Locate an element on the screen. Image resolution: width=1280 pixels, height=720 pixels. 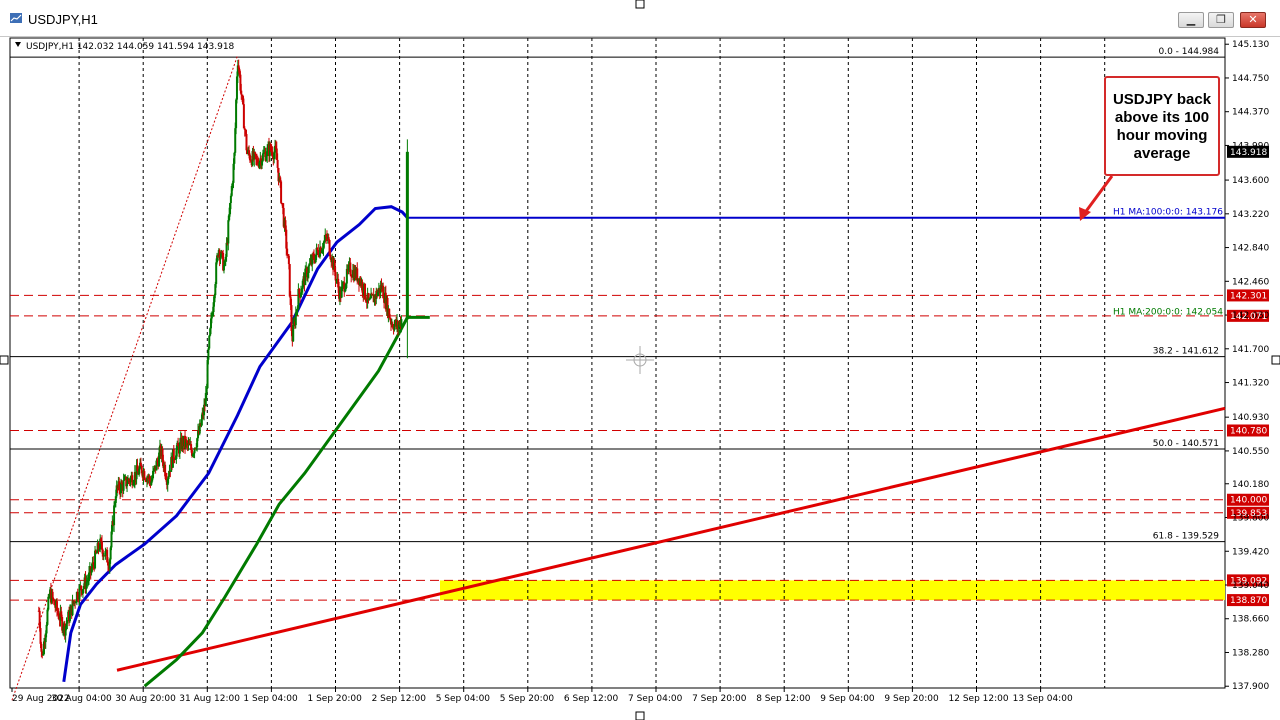
ma100-label: H1 MA:100:0:0: 143.176 is located at coordinates (1168, 213).